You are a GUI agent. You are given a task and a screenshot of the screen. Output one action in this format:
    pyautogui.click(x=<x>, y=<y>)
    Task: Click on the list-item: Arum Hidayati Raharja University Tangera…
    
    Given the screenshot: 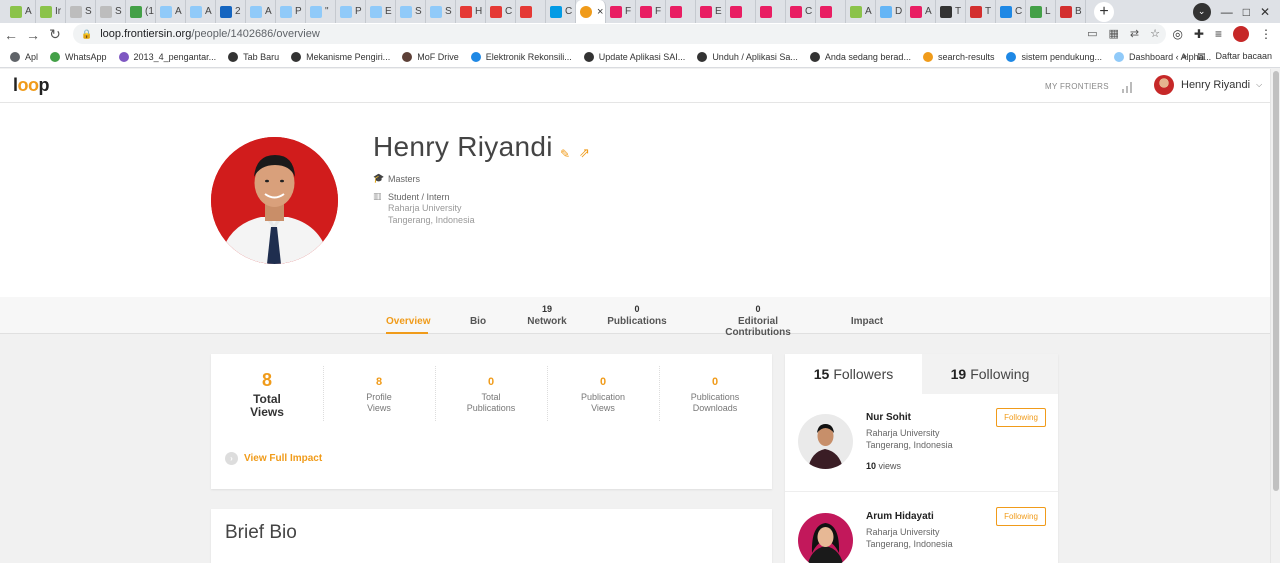 What is the action you would take?
    pyautogui.click(x=921, y=528)
    